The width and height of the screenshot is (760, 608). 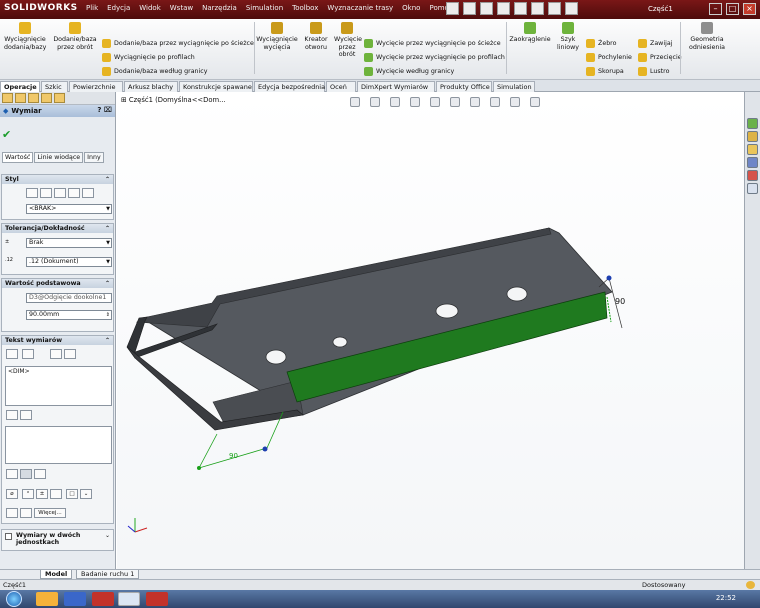 What do you see at coordinates (96, 86) in the screenshot?
I see `tab-powierzchnie: Powierzchnie` at bounding box center [96, 86].